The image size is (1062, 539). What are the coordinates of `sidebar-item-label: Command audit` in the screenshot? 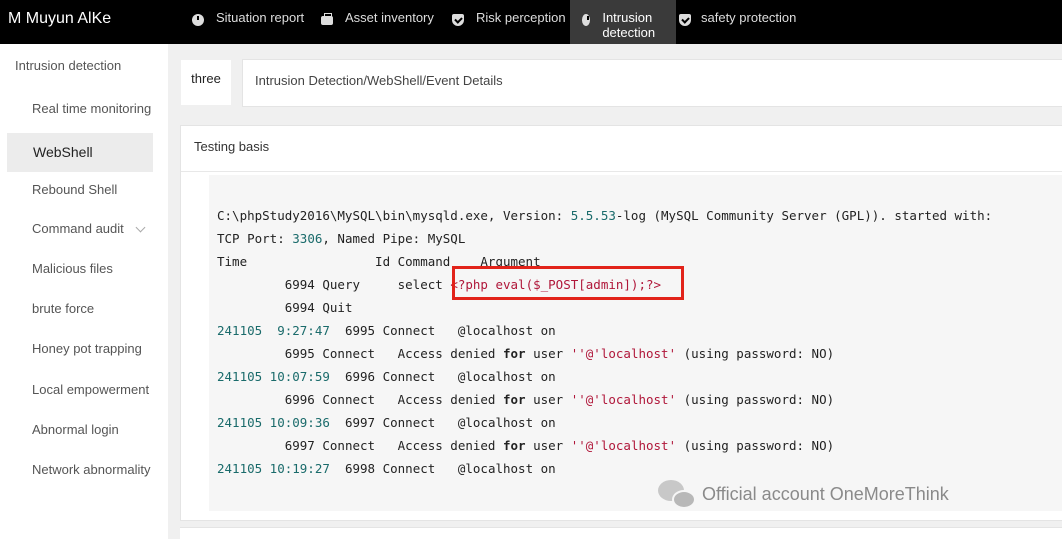 It's located at (78, 228).